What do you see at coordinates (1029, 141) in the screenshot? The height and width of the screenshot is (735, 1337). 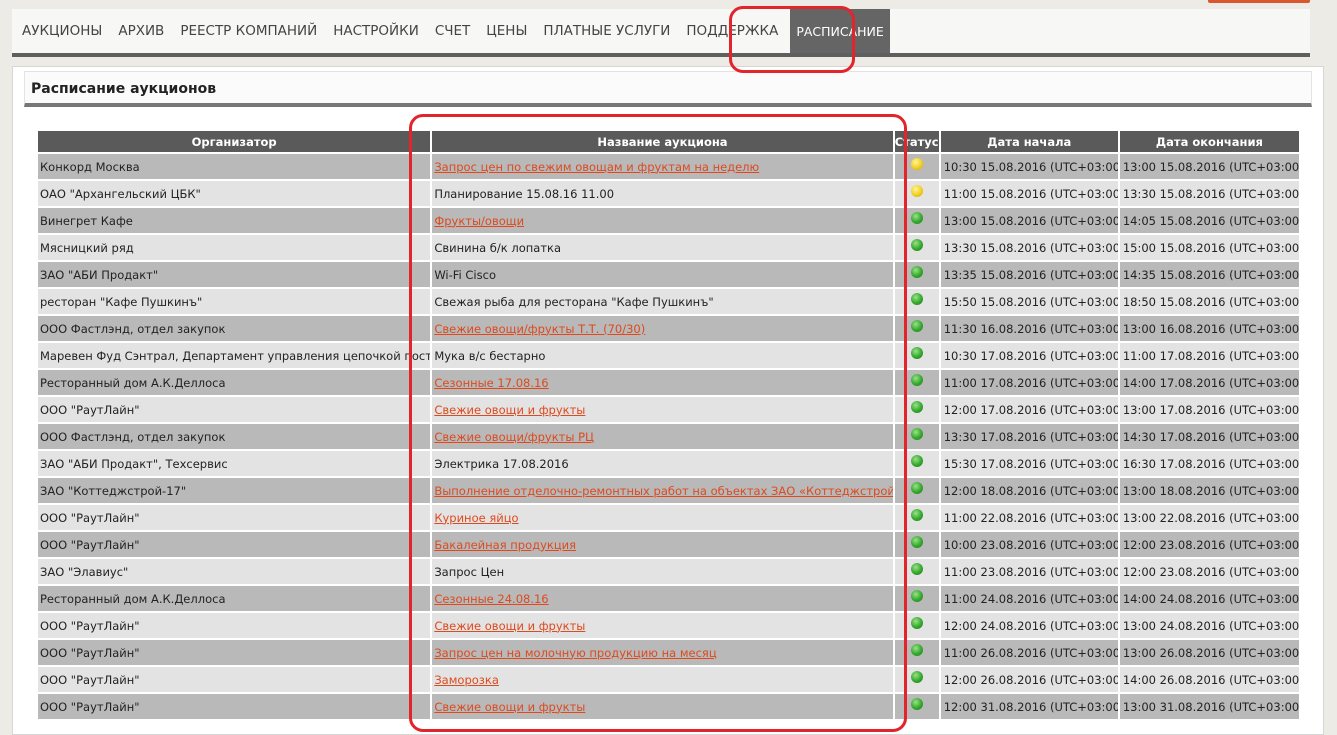 I see `header-start-date: Дата начала` at bounding box center [1029, 141].